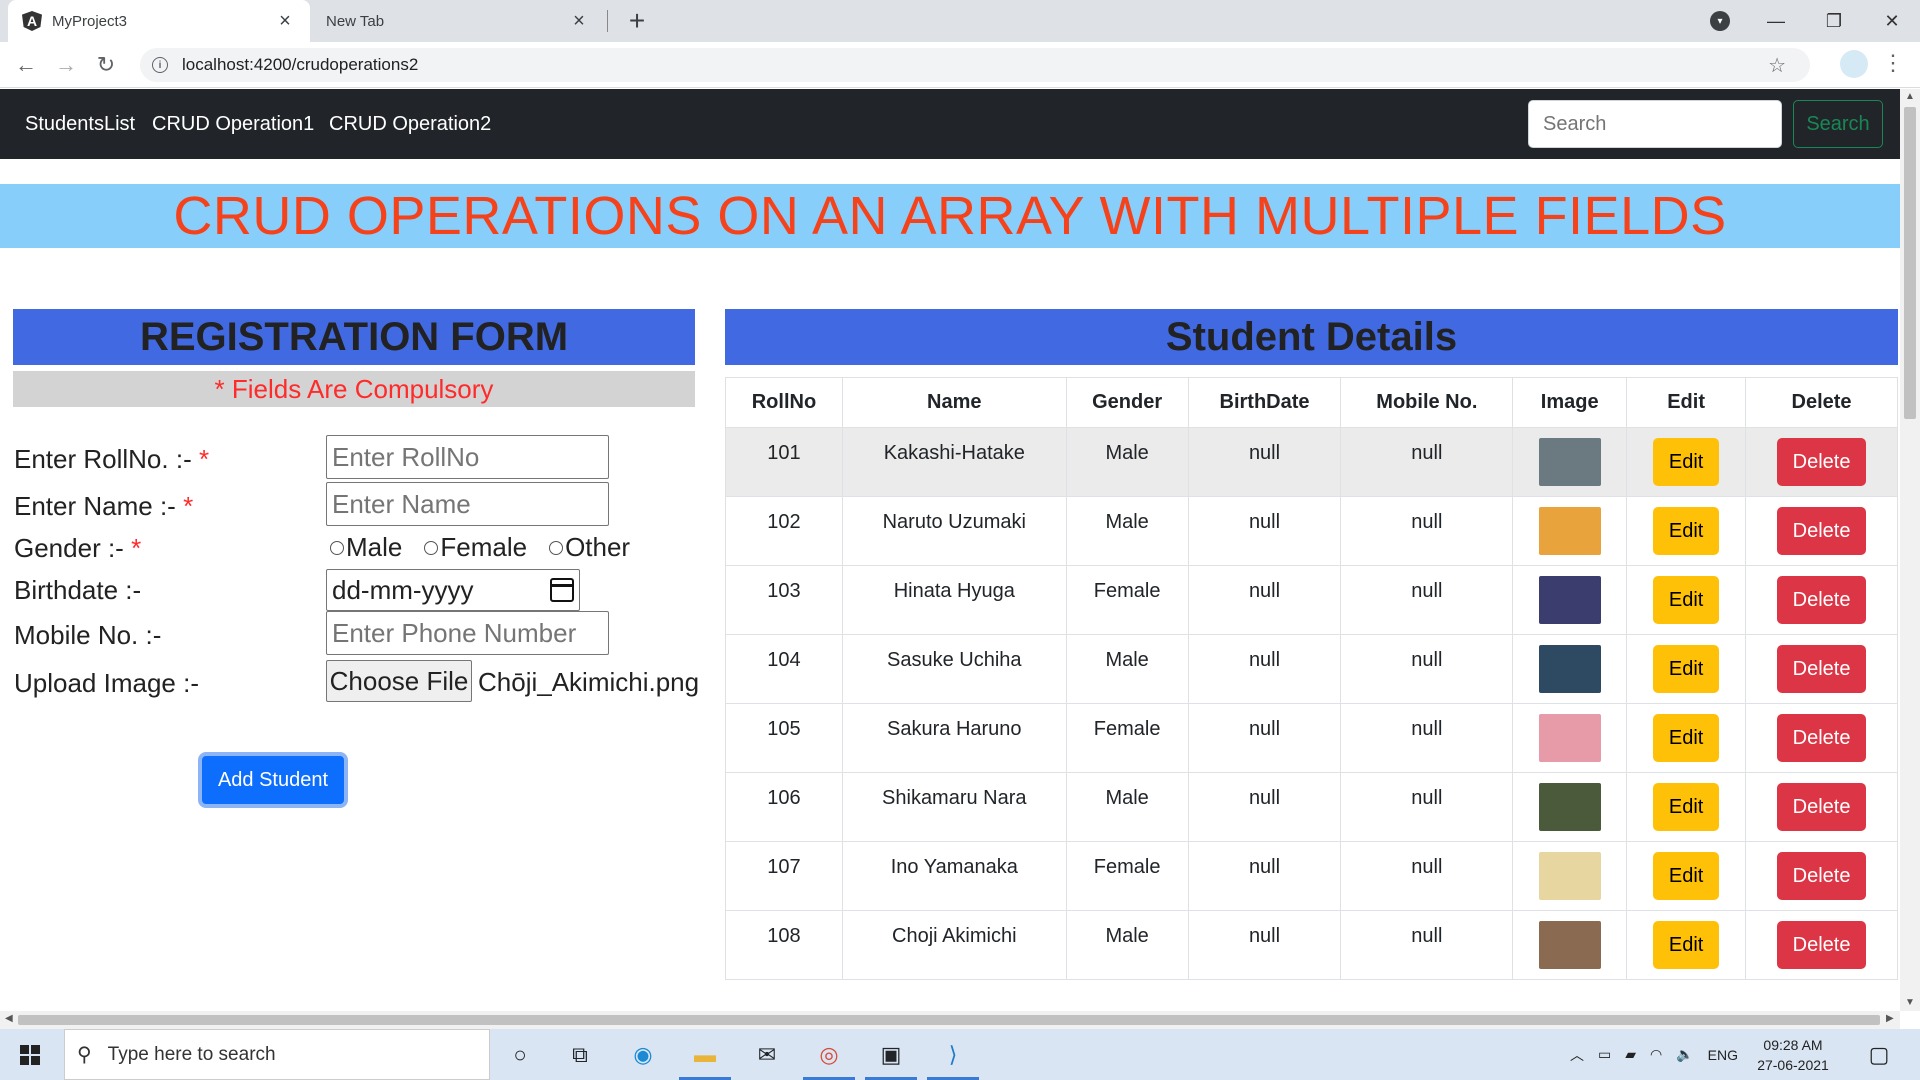  What do you see at coordinates (975, 65) in the screenshot?
I see `address-bar: i localhost:4200/crudoperations2 ☆` at bounding box center [975, 65].